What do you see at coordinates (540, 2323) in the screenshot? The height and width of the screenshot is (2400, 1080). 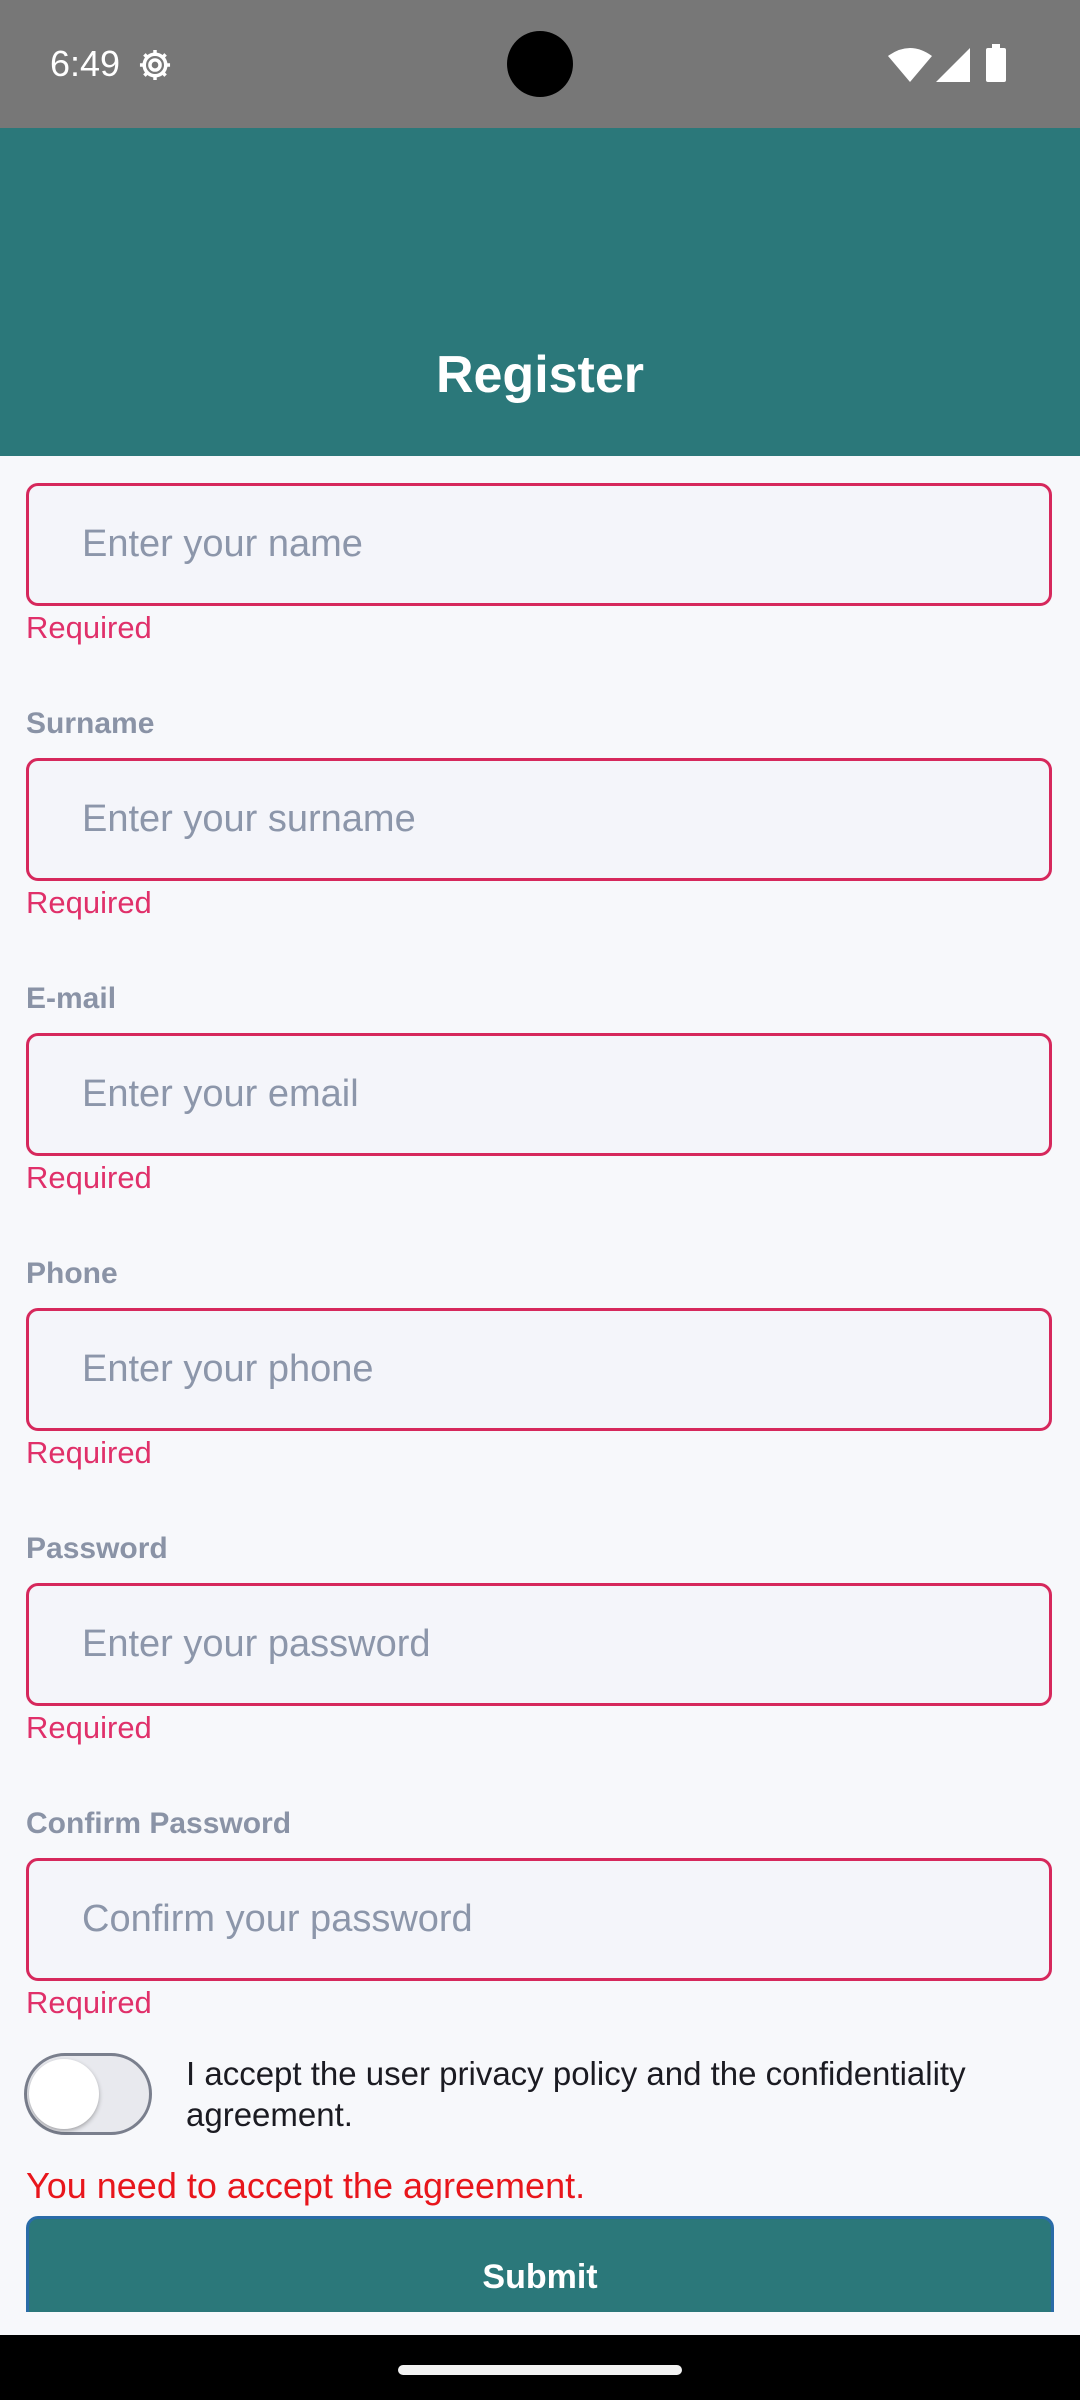 I see `bottom-strip` at bounding box center [540, 2323].